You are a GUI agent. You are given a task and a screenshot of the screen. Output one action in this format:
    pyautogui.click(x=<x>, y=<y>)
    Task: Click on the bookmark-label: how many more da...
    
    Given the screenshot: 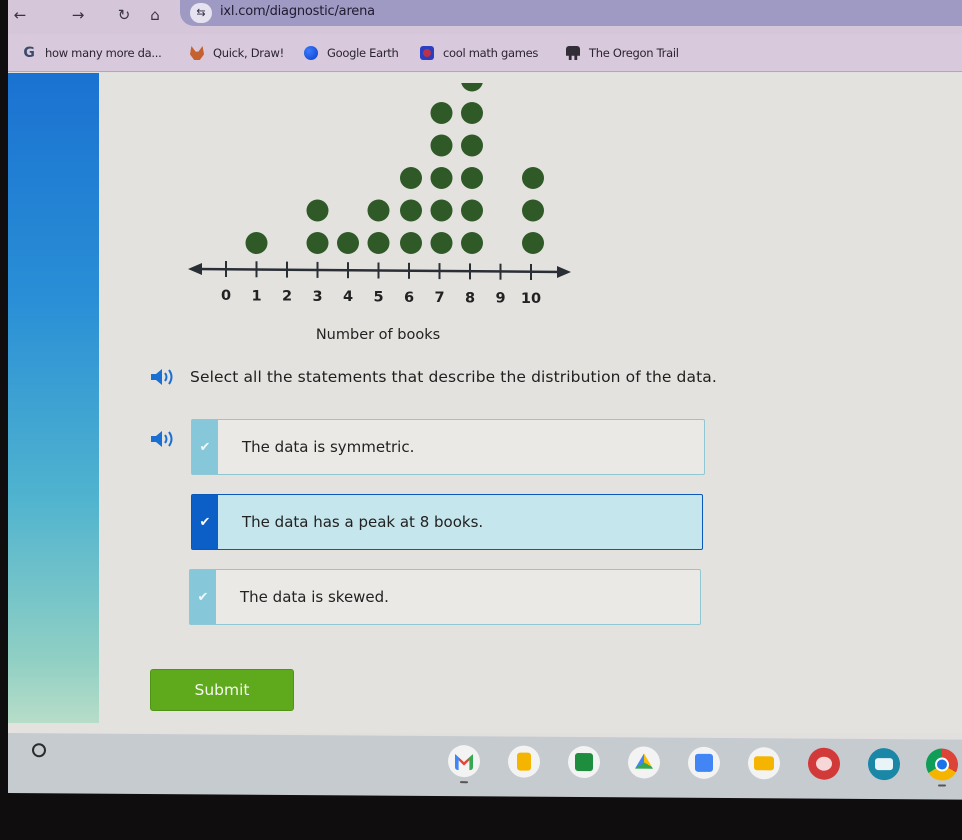 What is the action you would take?
    pyautogui.click(x=103, y=53)
    